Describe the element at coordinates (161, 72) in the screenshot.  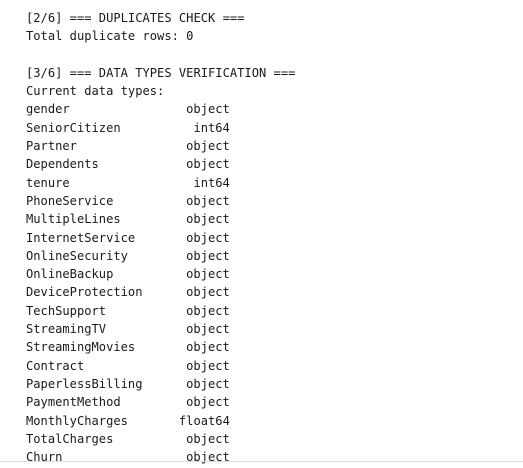
I see `types-header: [3/6] === DATA TYPES VERIFICATION ===` at that location.